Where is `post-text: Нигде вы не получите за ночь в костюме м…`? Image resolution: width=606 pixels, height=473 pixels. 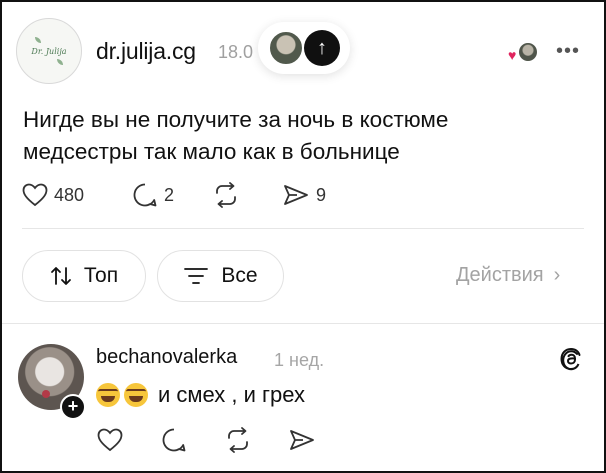
post-text: Нигде вы не получите за ночь в костюме м… is located at coordinates (303, 136).